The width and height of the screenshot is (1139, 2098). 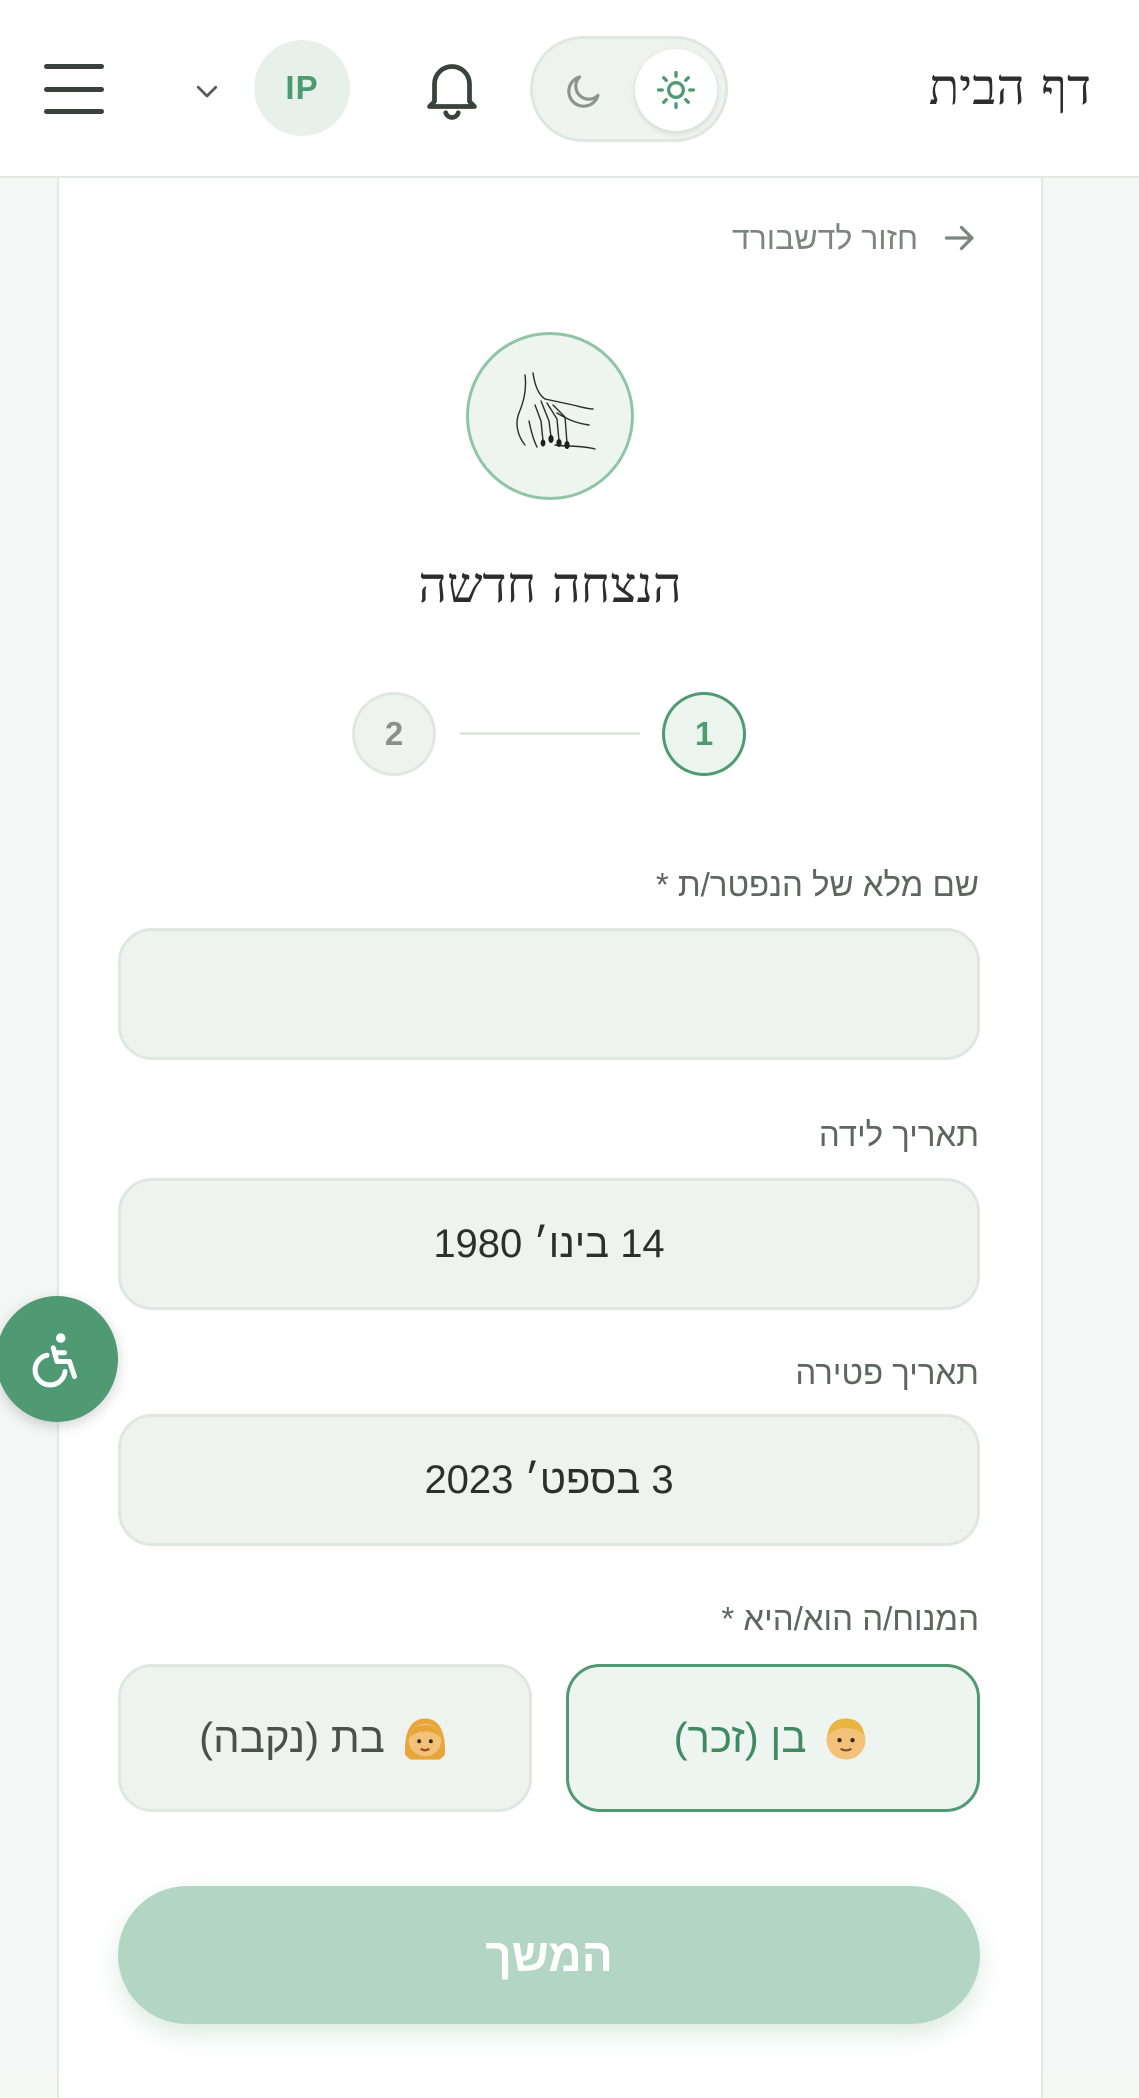 What do you see at coordinates (584, 91) in the screenshot?
I see `moon-icon` at bounding box center [584, 91].